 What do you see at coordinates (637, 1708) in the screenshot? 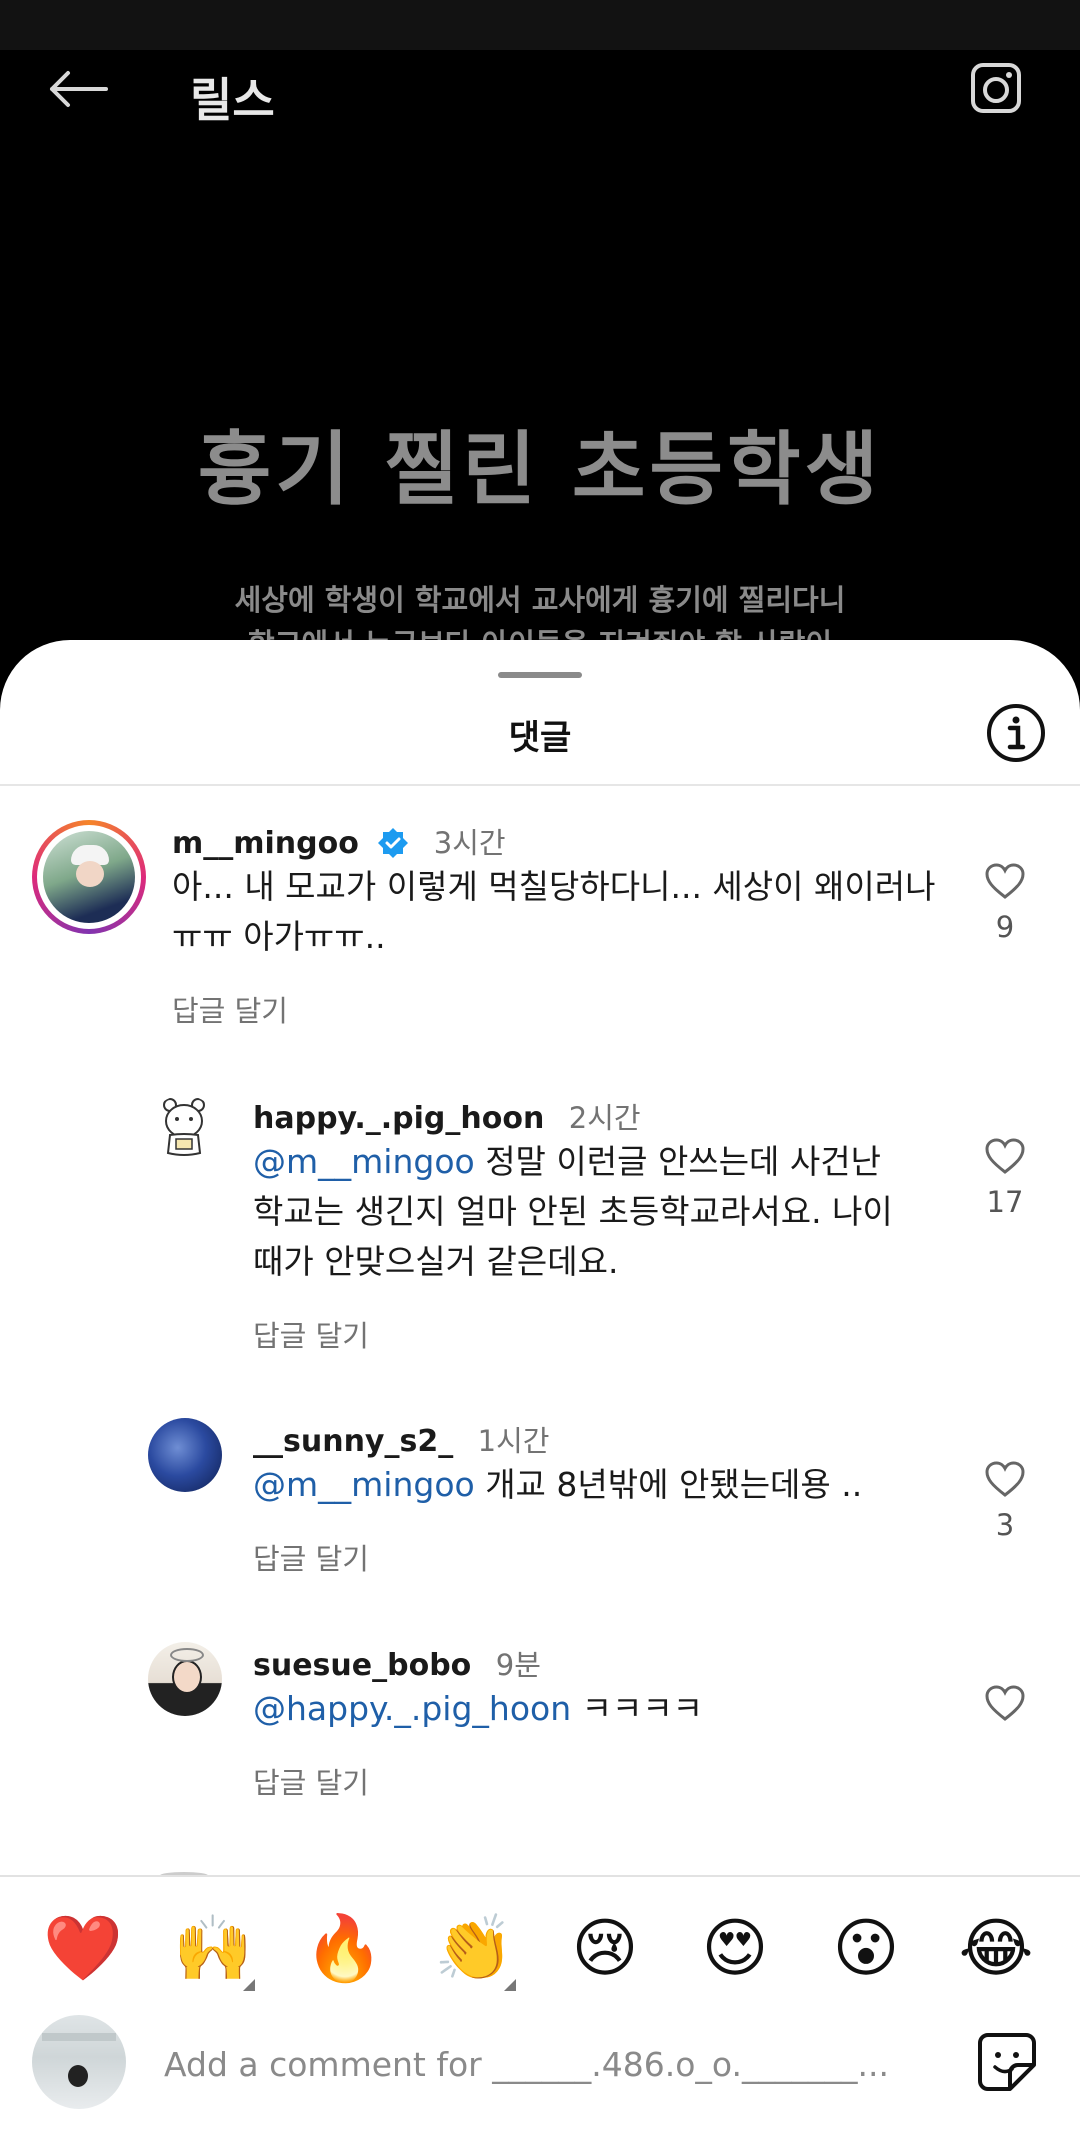
I see `comment-body: ㅋㅋㅋㅋ` at bounding box center [637, 1708].